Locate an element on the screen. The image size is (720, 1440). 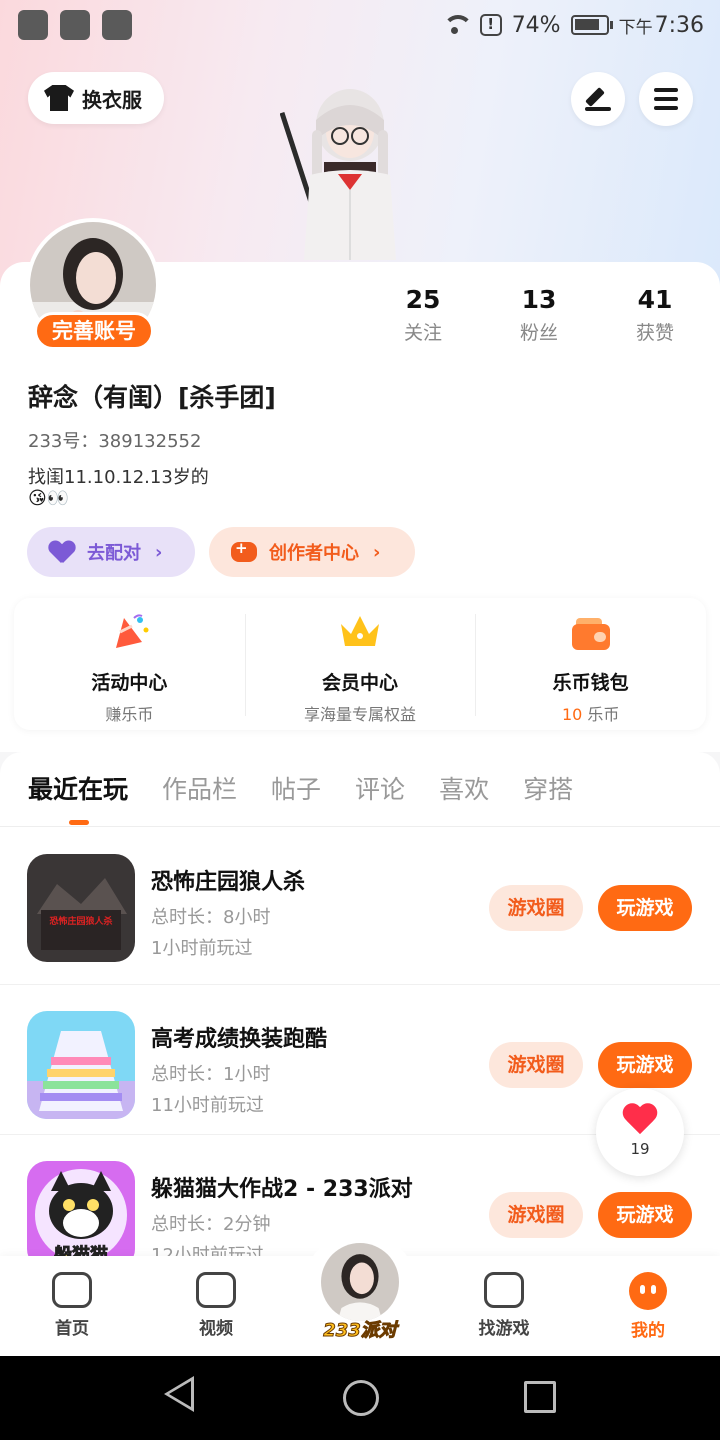
tab-comments: 评论 is located at coordinates (380, 788).